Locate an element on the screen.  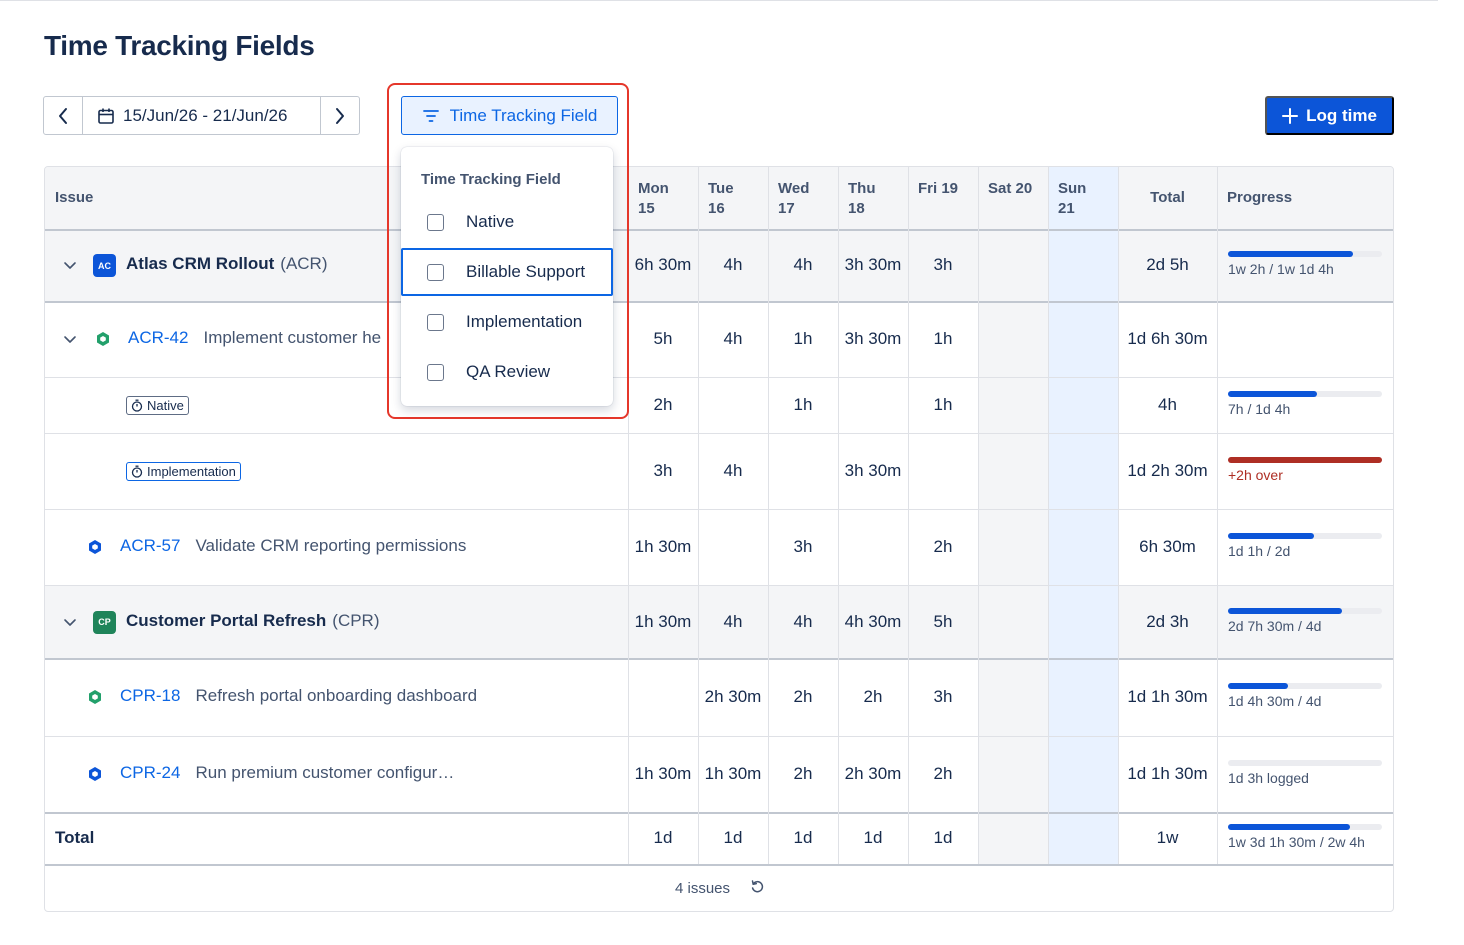
day-name: Wed is located at coordinates (794, 188).